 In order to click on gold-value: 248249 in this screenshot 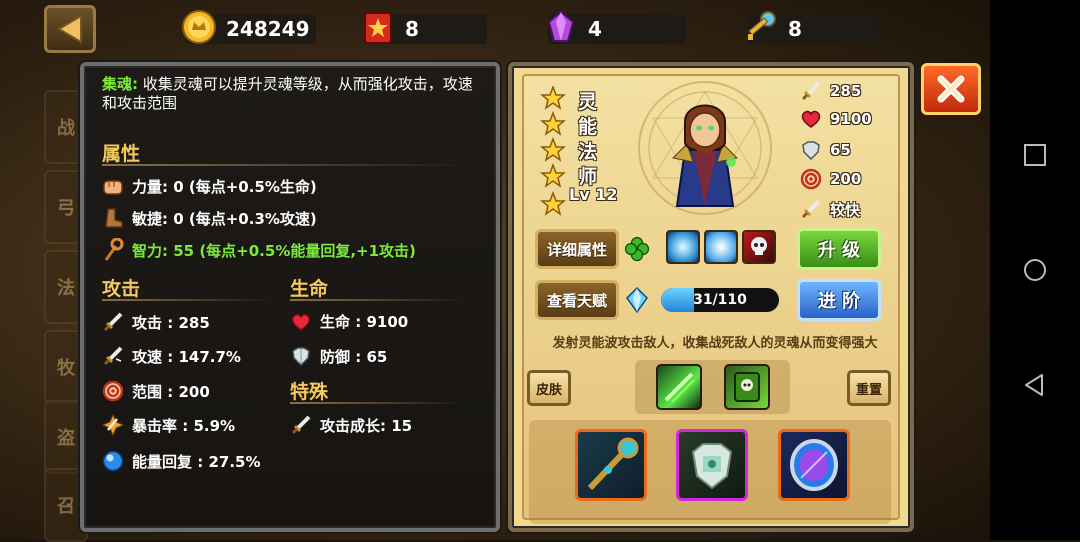, I will do `click(268, 29)`.